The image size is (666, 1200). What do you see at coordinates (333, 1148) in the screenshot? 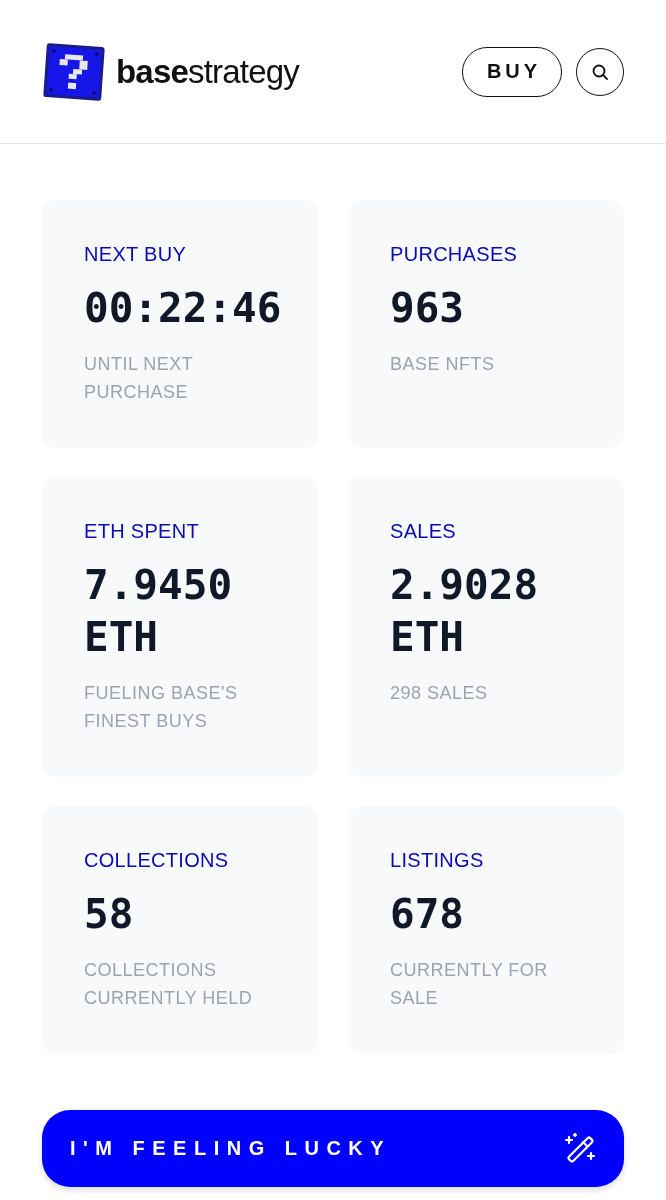
I see `feeling-lucky-button: I'M FEELING LUCKY` at bounding box center [333, 1148].